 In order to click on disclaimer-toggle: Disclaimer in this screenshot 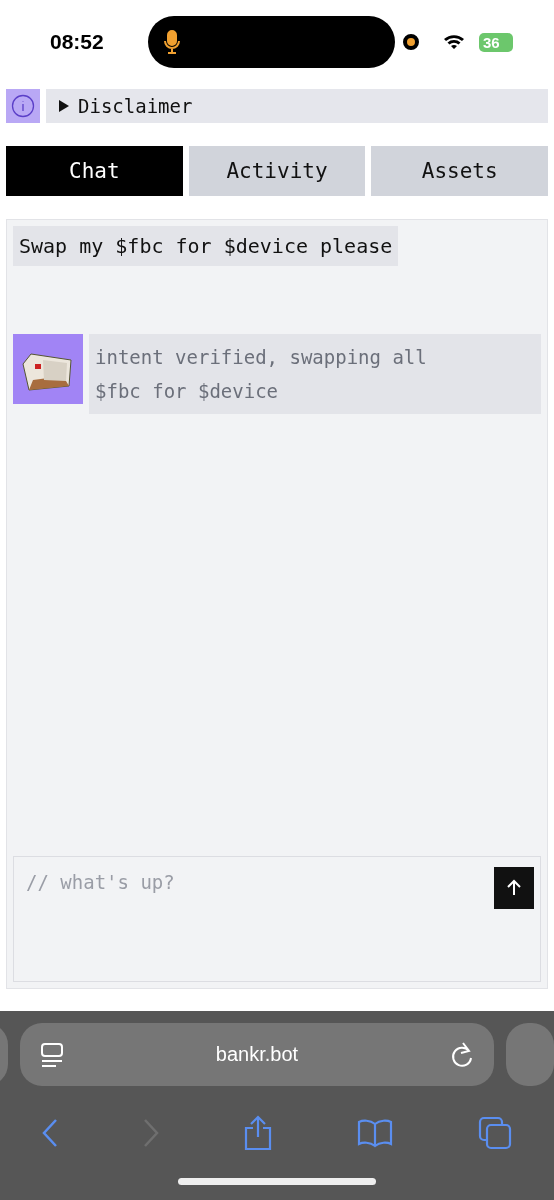, I will do `click(297, 106)`.